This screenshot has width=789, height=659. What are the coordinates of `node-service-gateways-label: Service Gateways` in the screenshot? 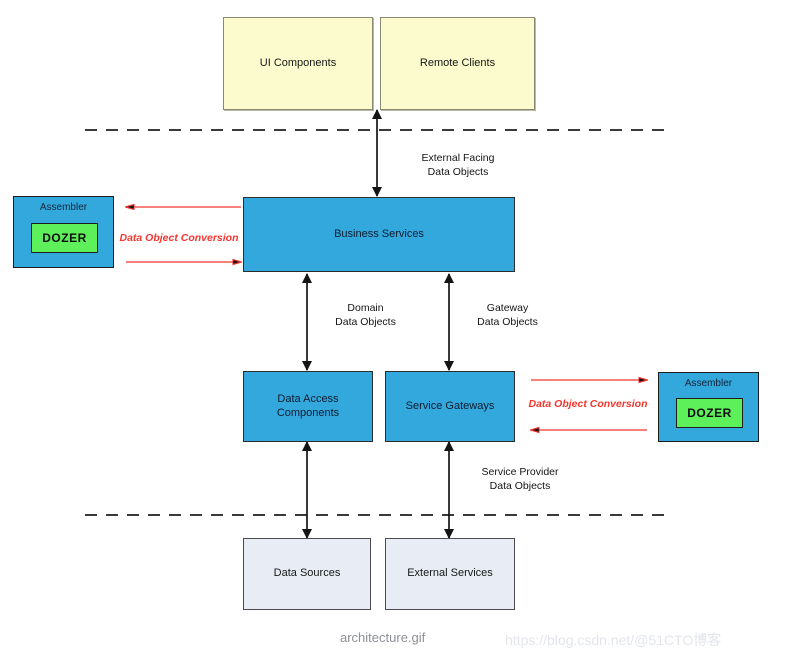 It's located at (450, 405).